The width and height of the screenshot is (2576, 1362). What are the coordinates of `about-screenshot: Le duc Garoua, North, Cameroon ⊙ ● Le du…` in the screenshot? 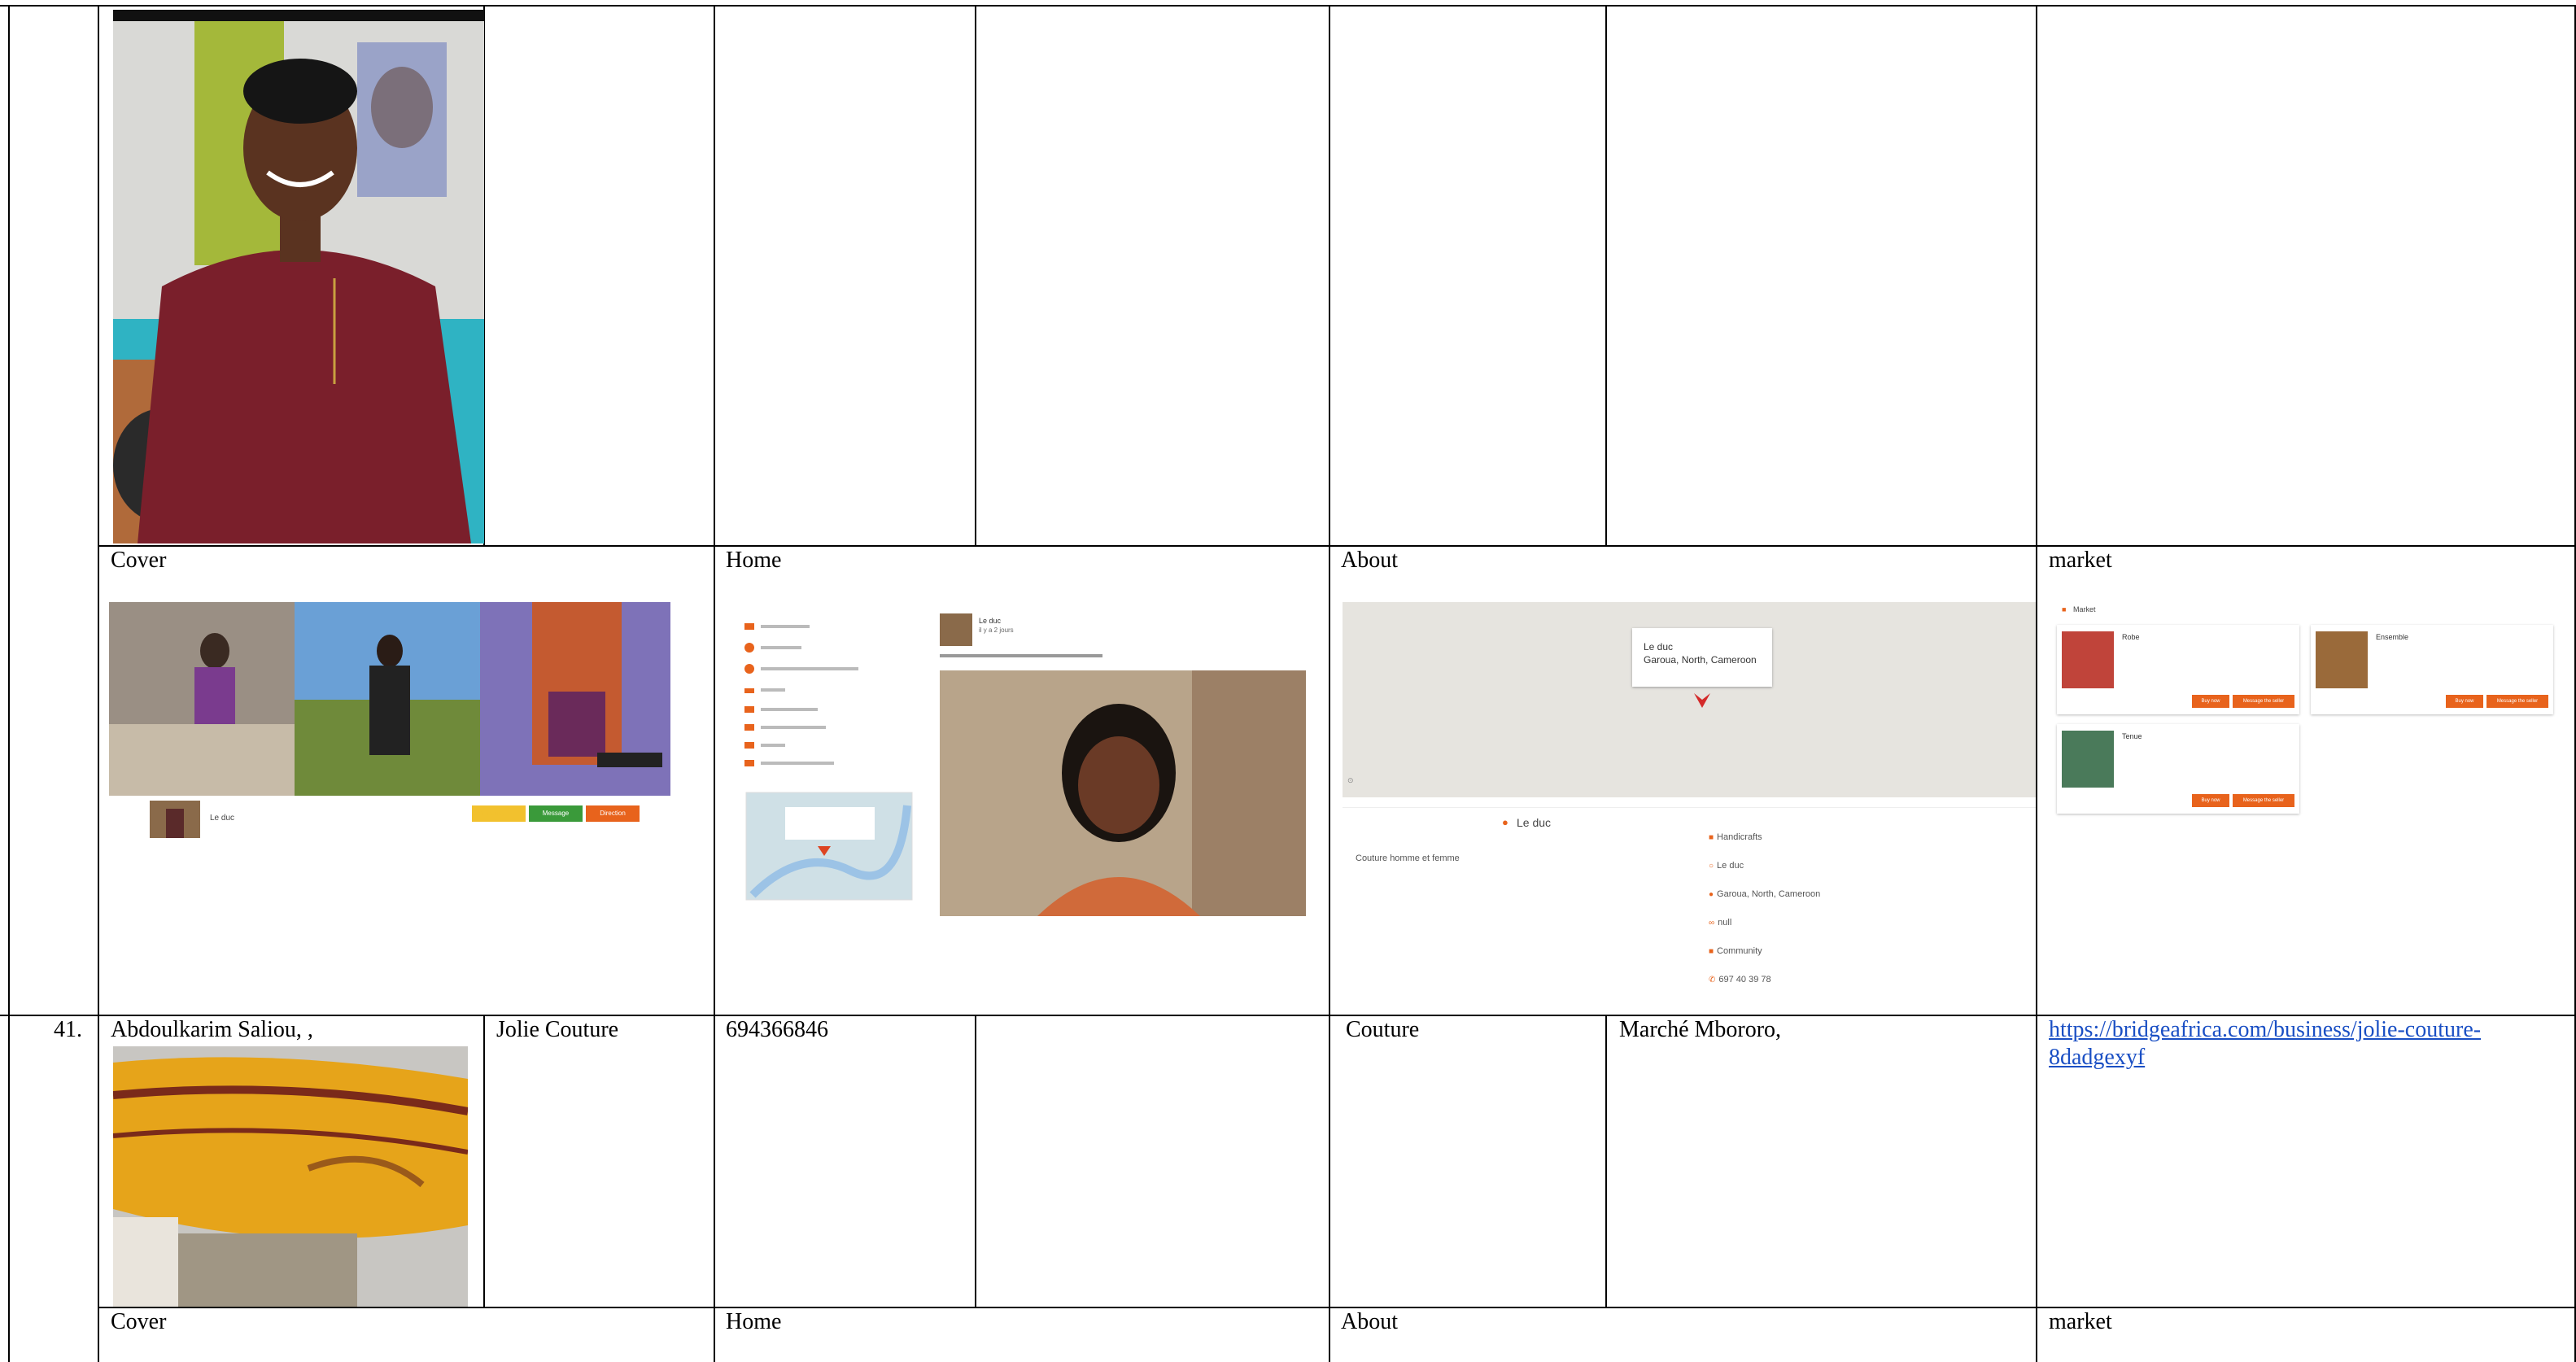 It's located at (1689, 805).